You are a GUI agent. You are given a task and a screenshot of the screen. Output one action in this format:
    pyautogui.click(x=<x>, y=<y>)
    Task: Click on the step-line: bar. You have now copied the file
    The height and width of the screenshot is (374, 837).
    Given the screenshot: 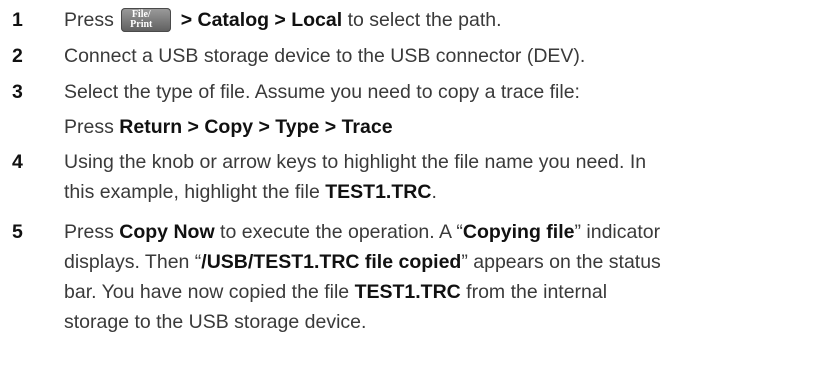 What is the action you would take?
    pyautogui.click(x=207, y=292)
    